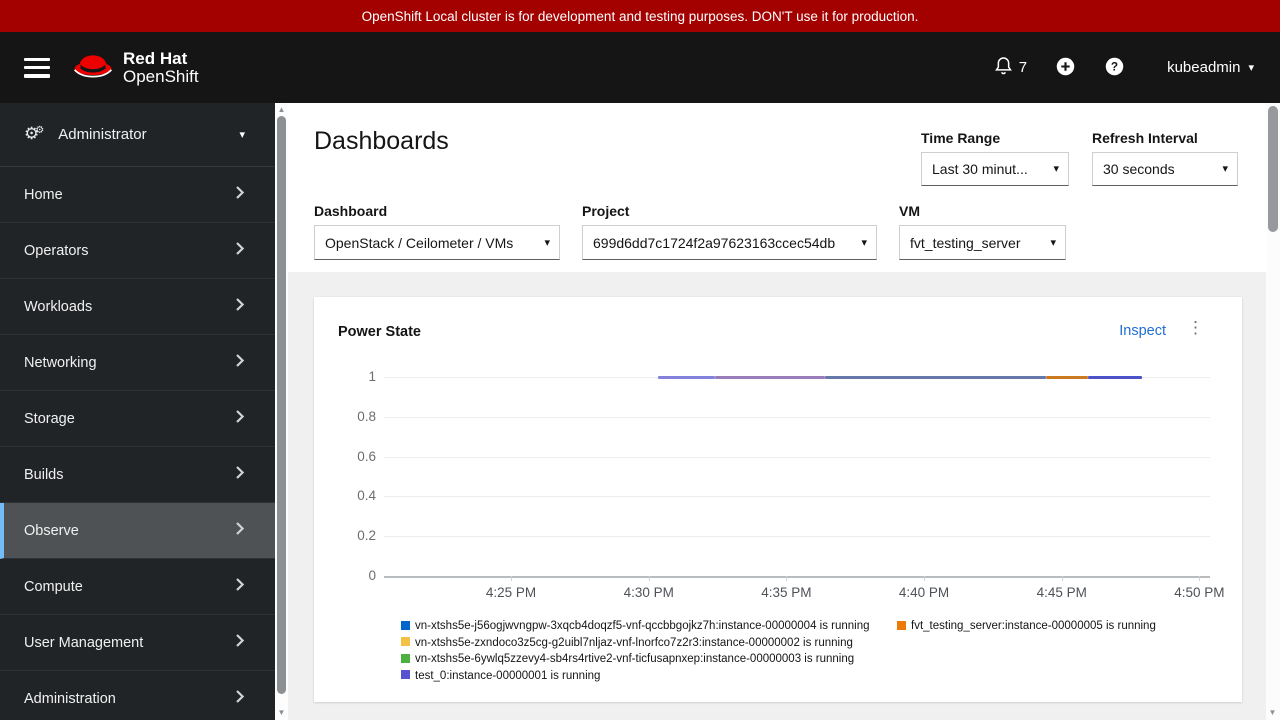 The height and width of the screenshot is (720, 1280). What do you see at coordinates (909, 211) in the screenshot?
I see `vm-label: VM` at bounding box center [909, 211].